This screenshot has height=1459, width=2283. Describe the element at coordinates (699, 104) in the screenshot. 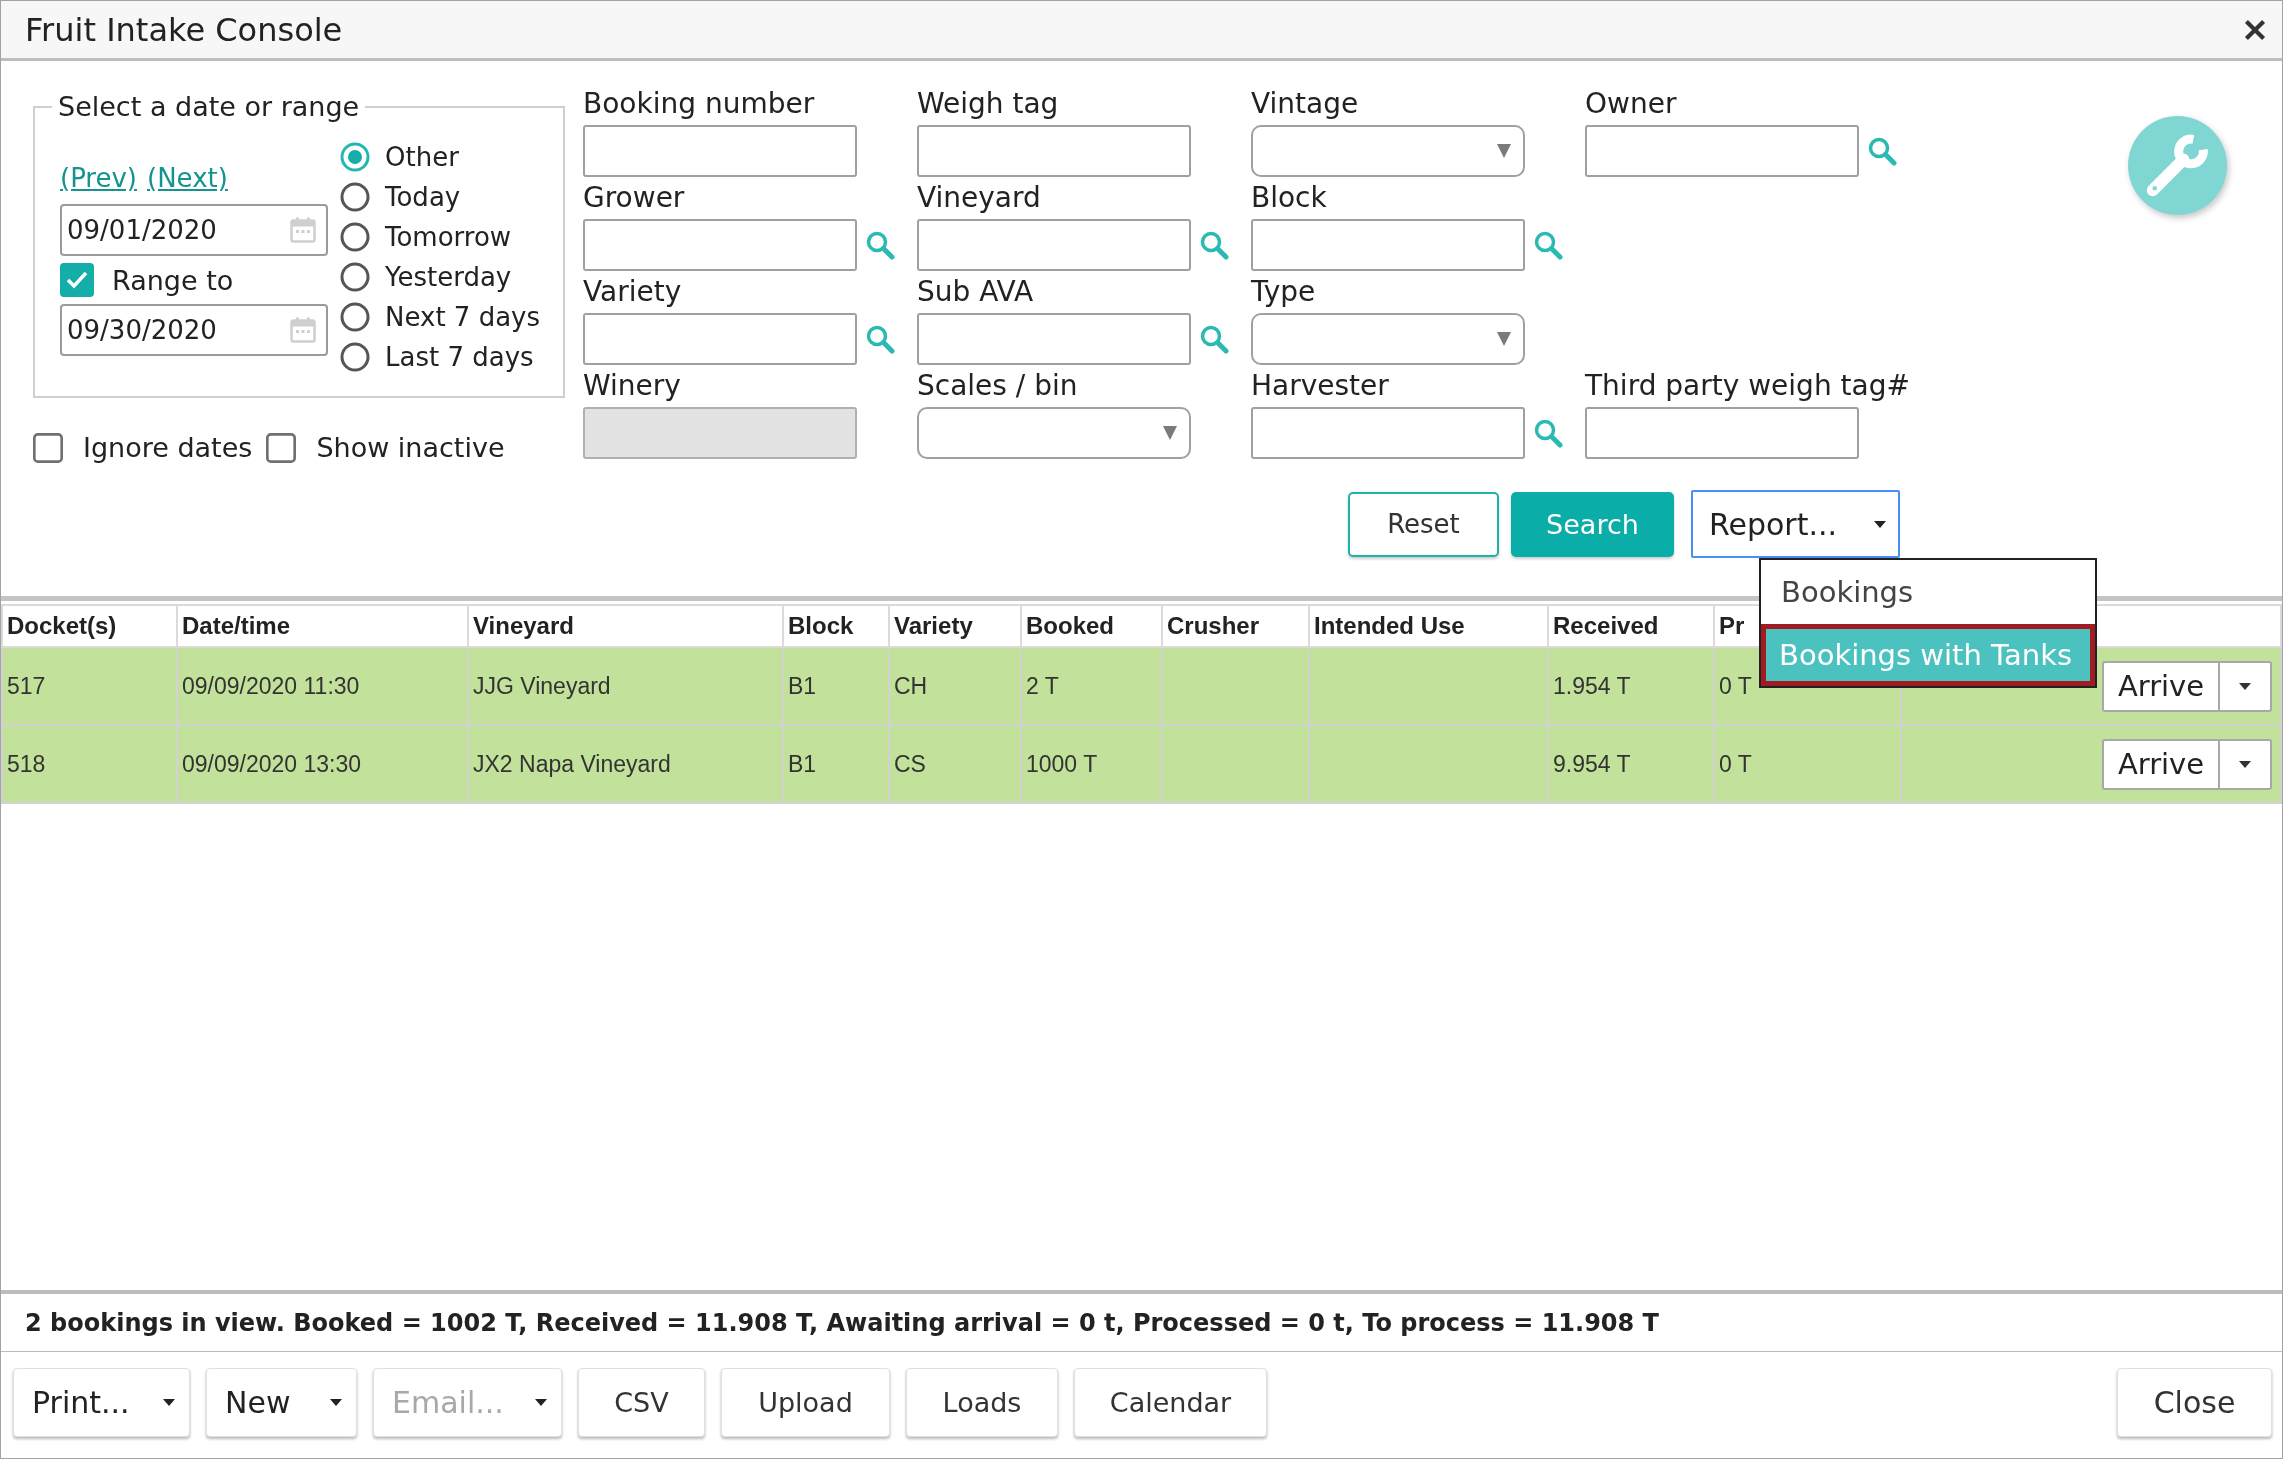

I see `field-label: Booking number` at that location.